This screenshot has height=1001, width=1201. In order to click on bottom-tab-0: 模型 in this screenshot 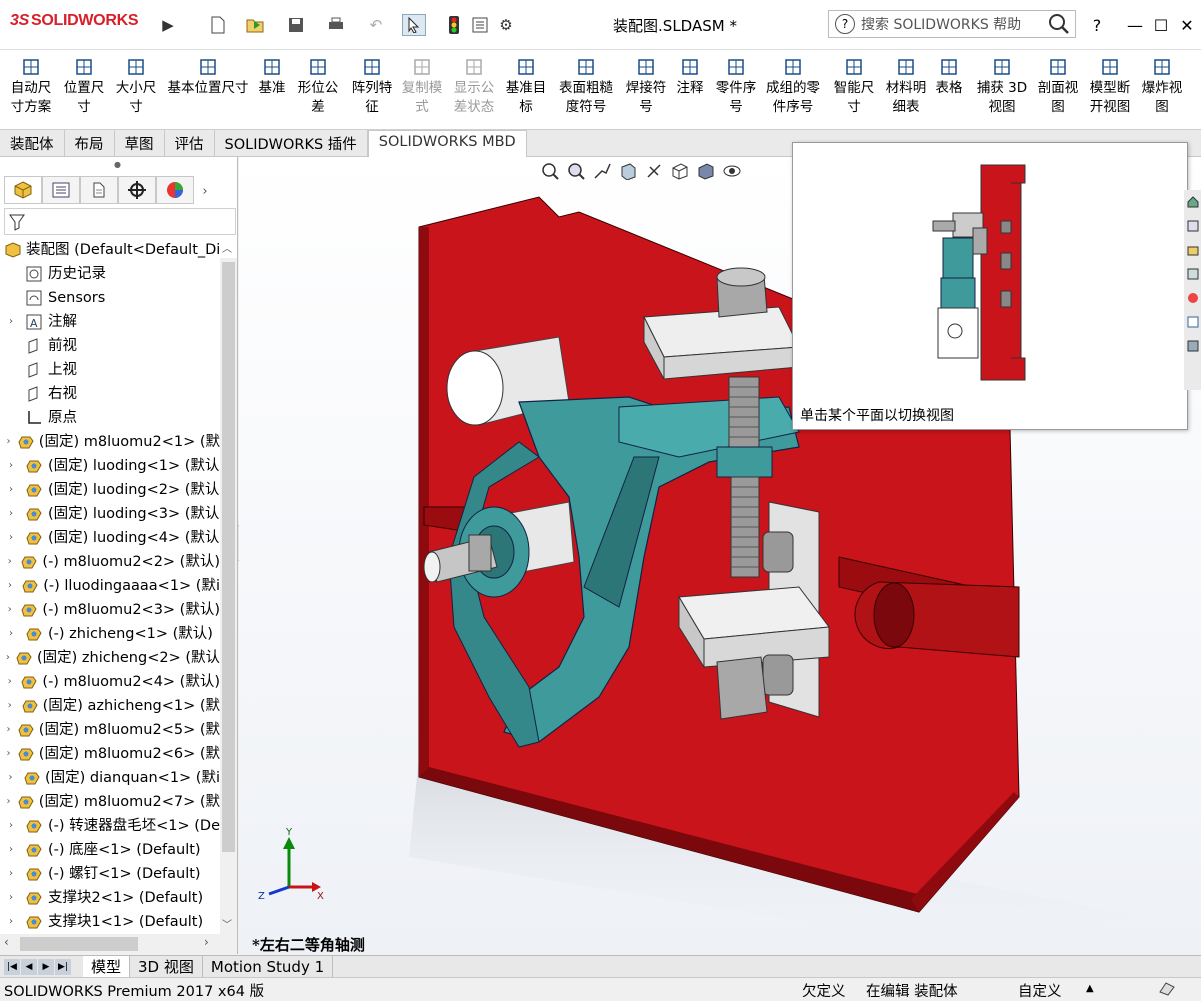, I will do `click(107, 966)`.